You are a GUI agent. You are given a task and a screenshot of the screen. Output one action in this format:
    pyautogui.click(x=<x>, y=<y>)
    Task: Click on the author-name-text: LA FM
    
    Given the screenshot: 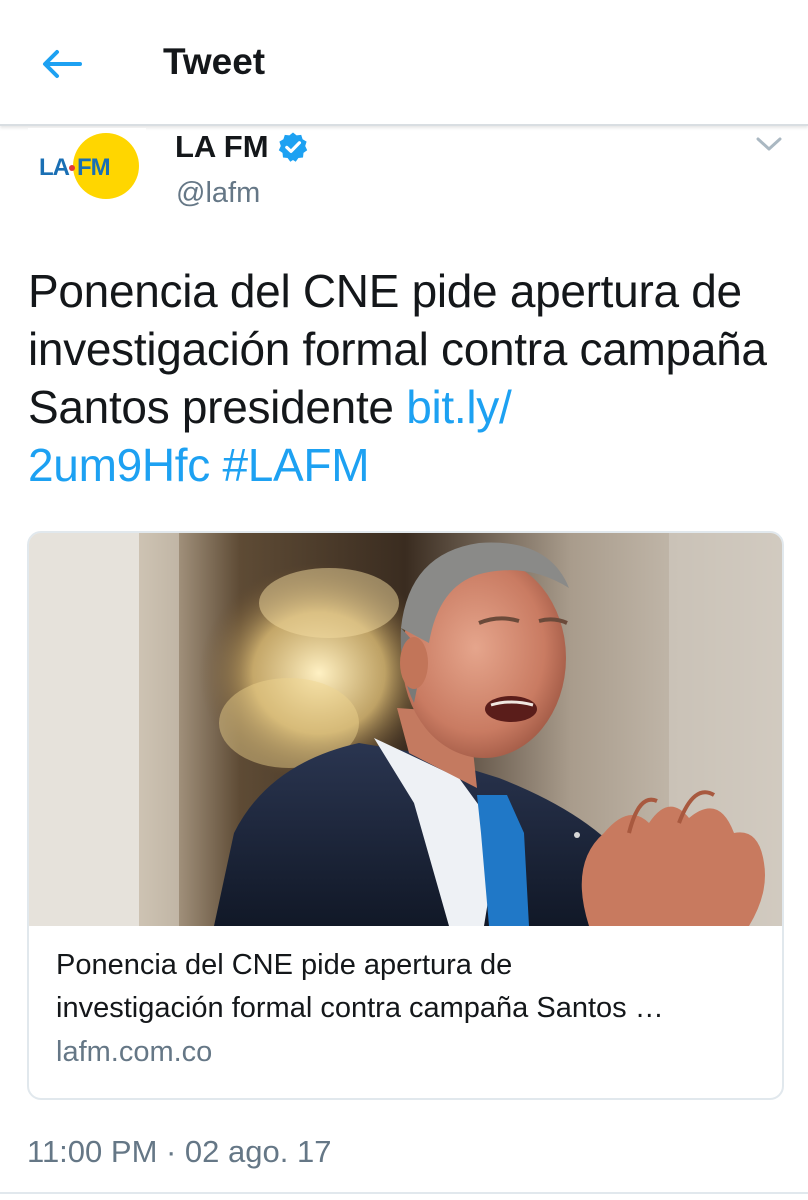 What is the action you would take?
    pyautogui.click(x=222, y=146)
    